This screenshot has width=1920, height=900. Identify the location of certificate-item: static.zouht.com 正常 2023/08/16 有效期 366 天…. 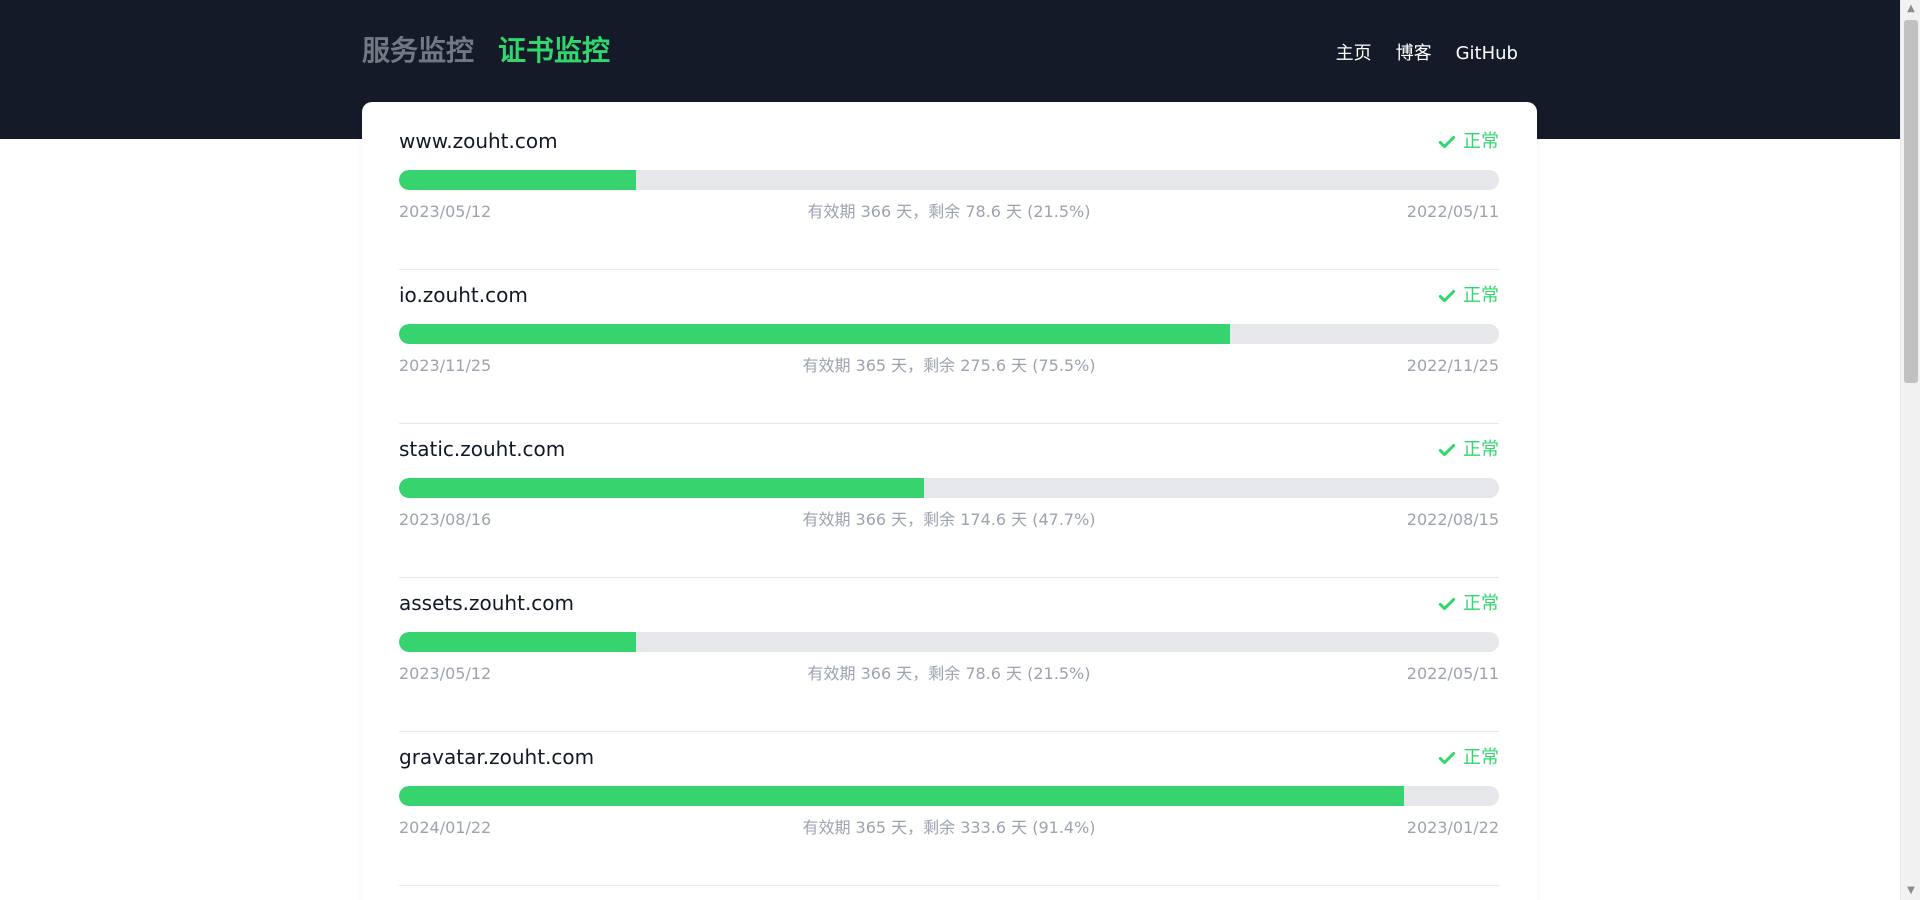
(949, 501).